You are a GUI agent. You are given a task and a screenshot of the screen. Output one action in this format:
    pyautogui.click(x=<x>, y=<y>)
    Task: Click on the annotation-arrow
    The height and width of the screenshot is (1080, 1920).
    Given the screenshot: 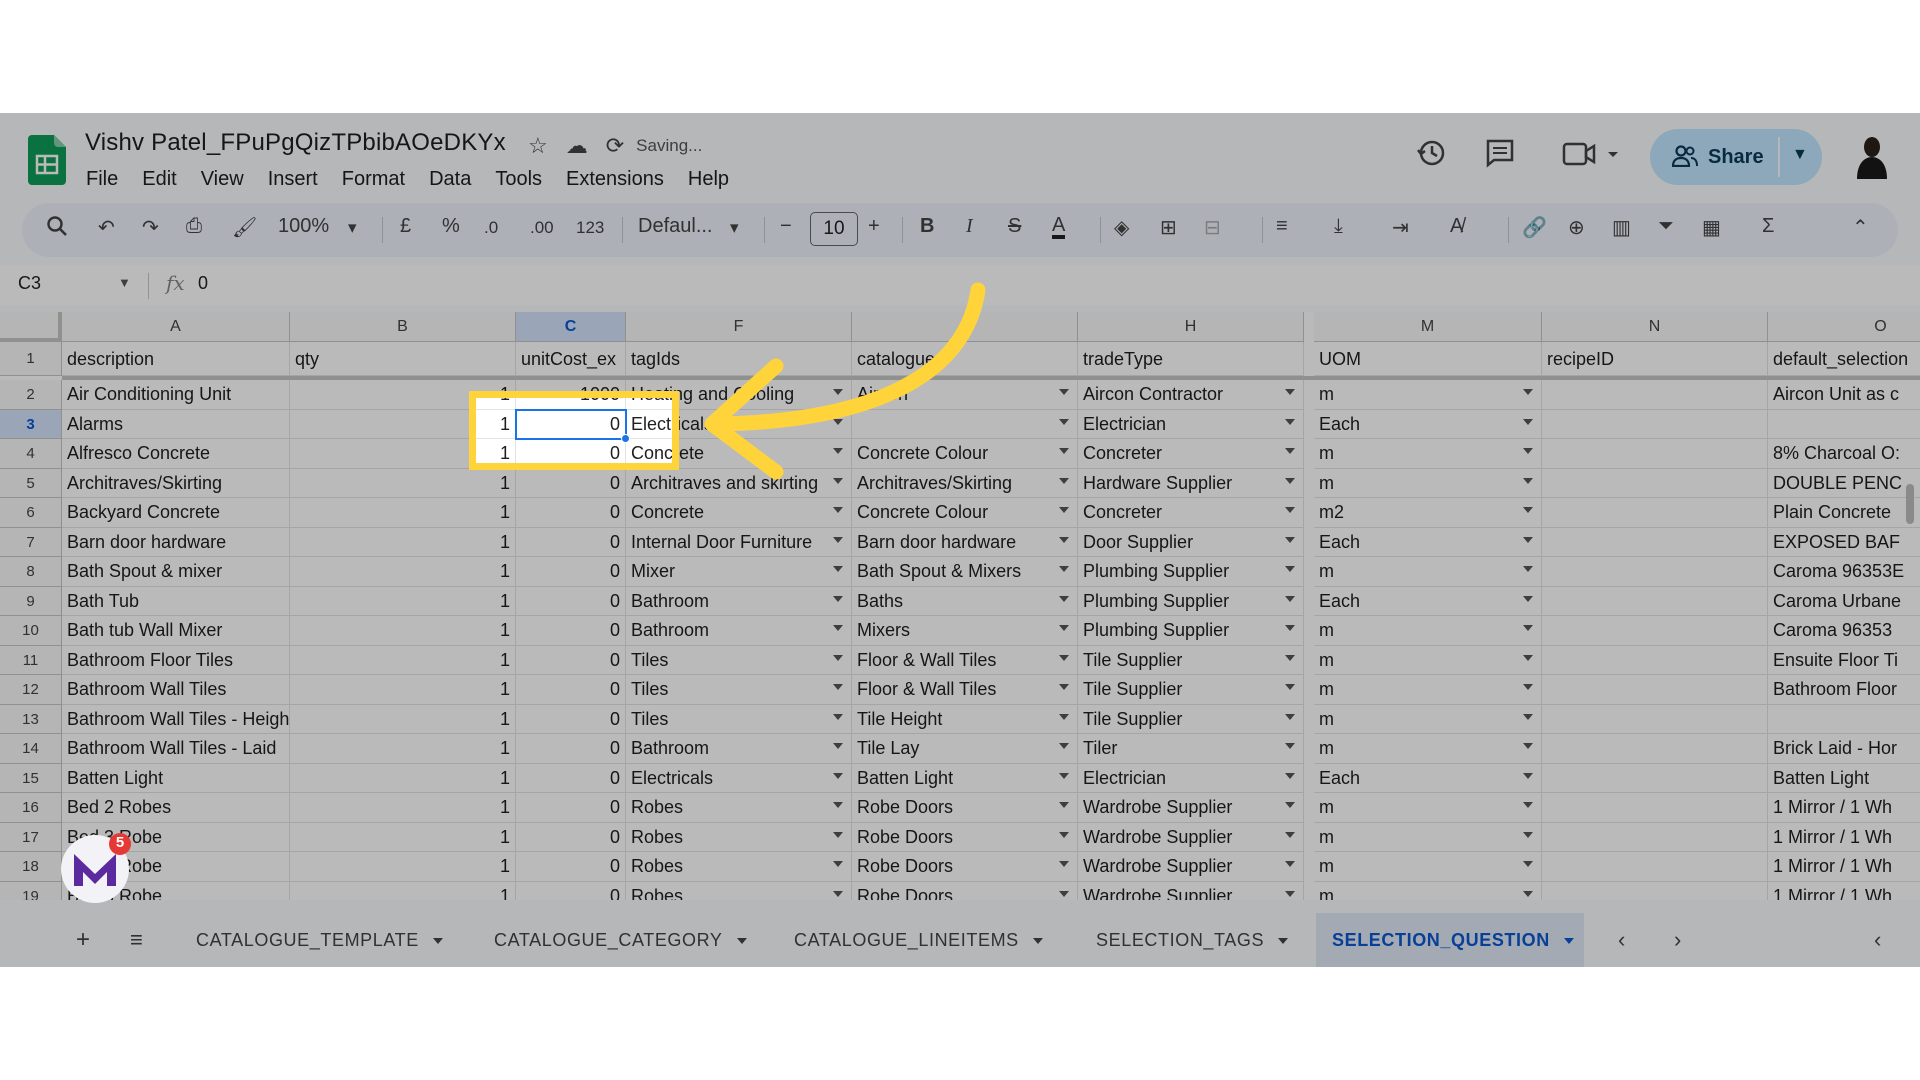 What is the action you would take?
    pyautogui.click(x=845, y=381)
    